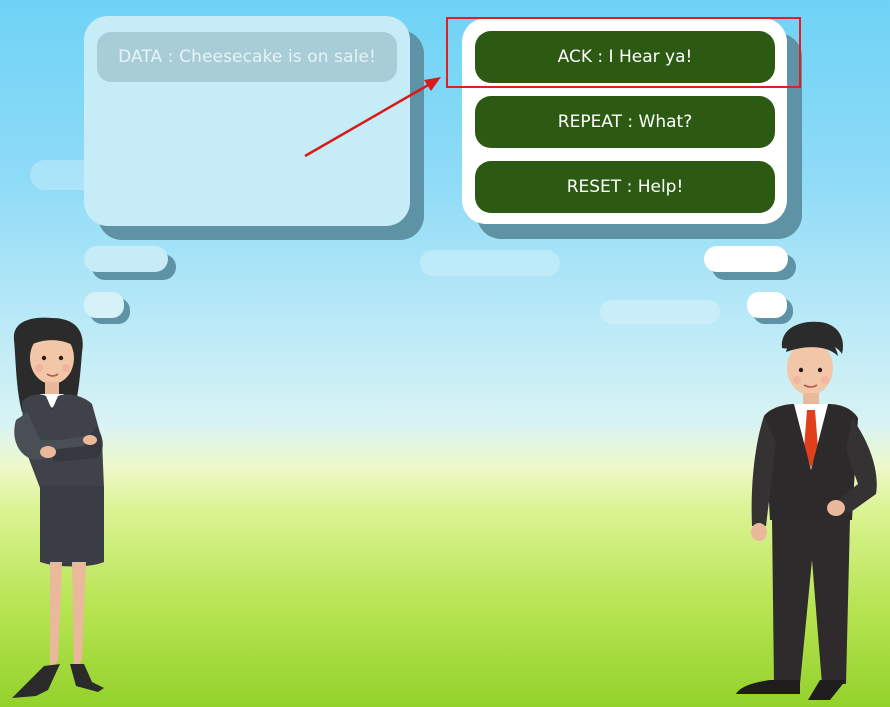 The height and width of the screenshot is (707, 890). Describe the element at coordinates (58, 507) in the screenshot. I see `woman-character` at that location.